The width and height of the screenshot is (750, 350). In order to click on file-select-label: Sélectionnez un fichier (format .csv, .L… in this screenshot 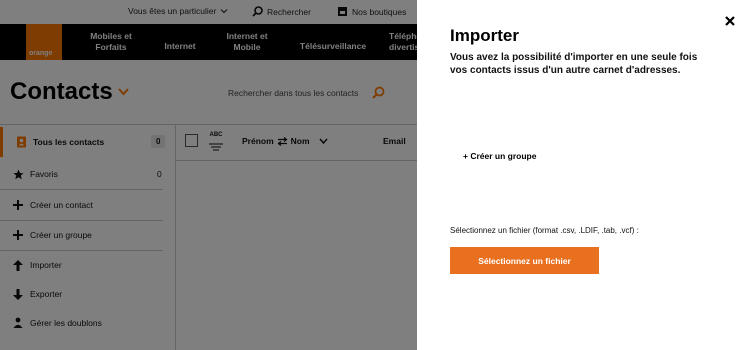, I will do `click(544, 230)`.